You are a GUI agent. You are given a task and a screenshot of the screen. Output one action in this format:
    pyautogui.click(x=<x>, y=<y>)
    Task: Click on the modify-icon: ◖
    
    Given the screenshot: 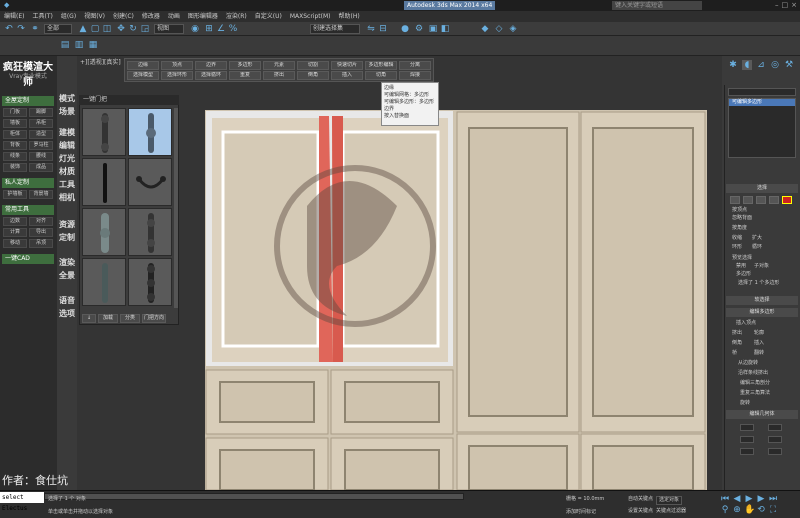 What is the action you would take?
    pyautogui.click(x=747, y=65)
    